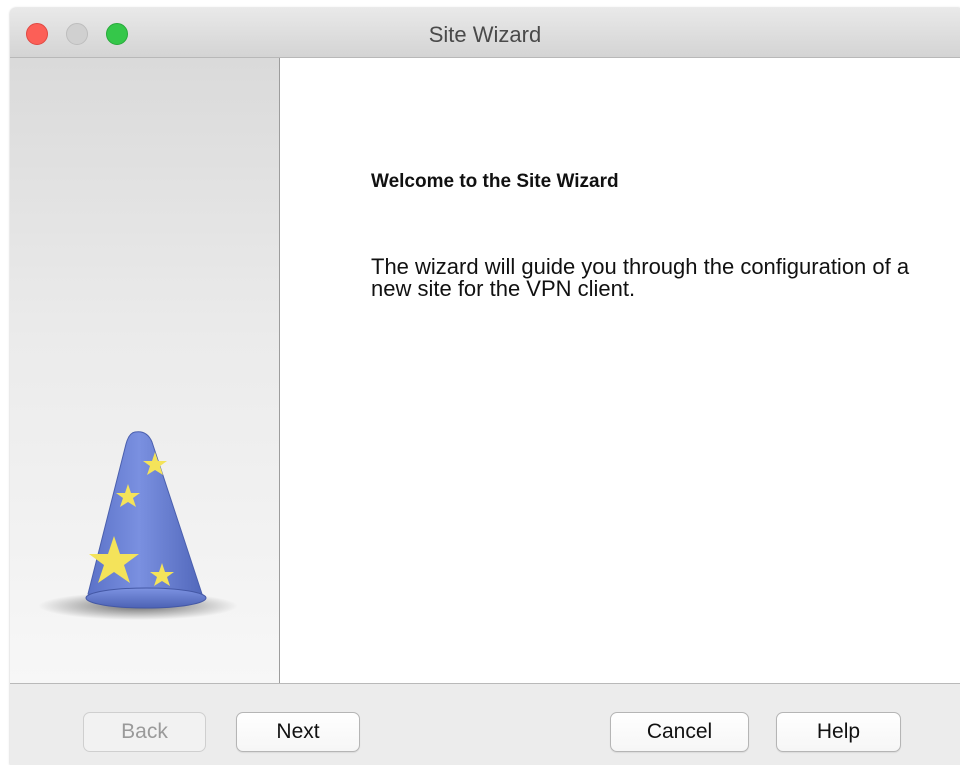 Image resolution: width=960 pixels, height=765 pixels. What do you see at coordinates (298, 732) in the screenshot?
I see `next-button: Next` at bounding box center [298, 732].